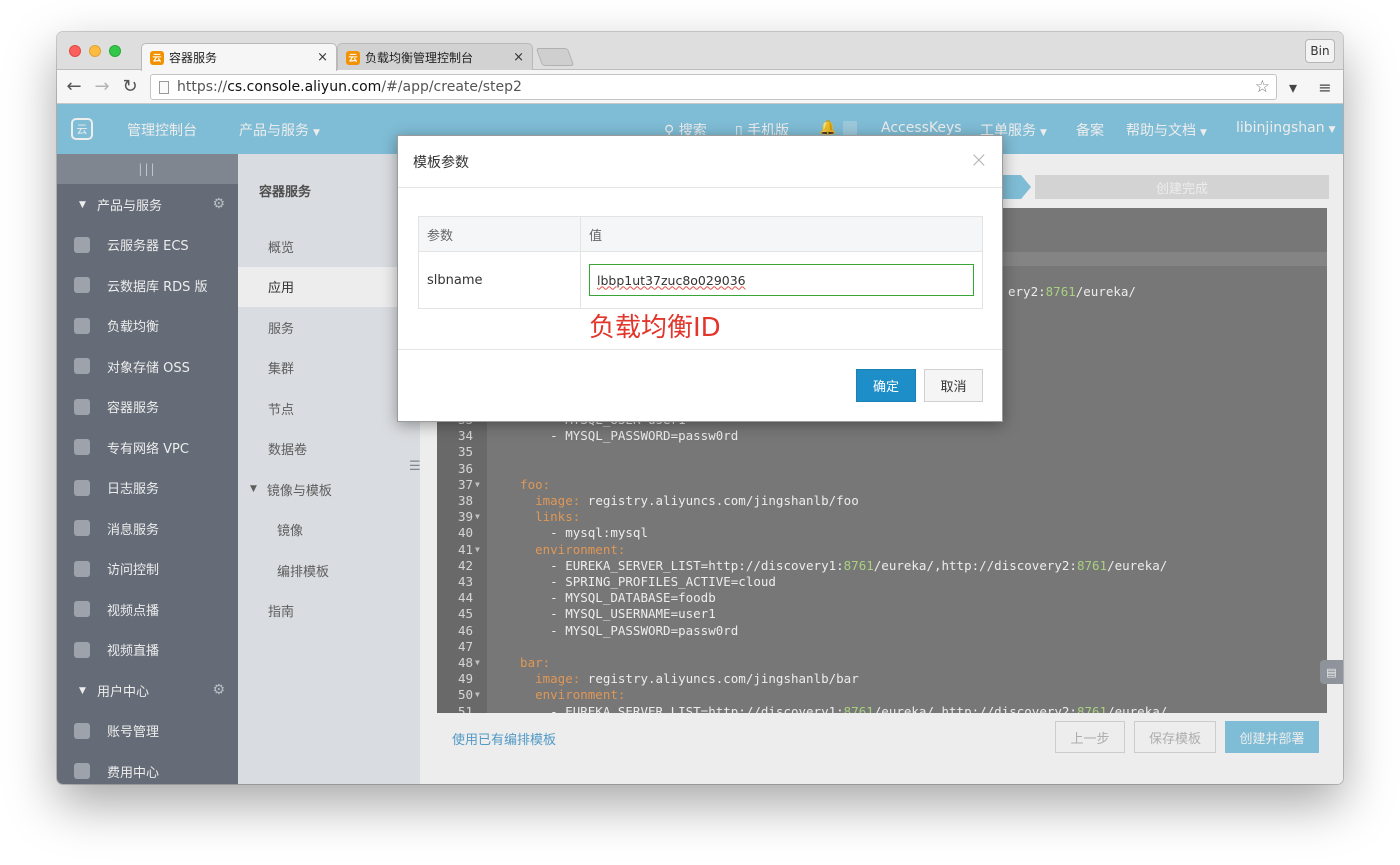  Describe the element at coordinates (700, 162) in the screenshot. I see `dialog-header: 模板参数 ×` at that location.